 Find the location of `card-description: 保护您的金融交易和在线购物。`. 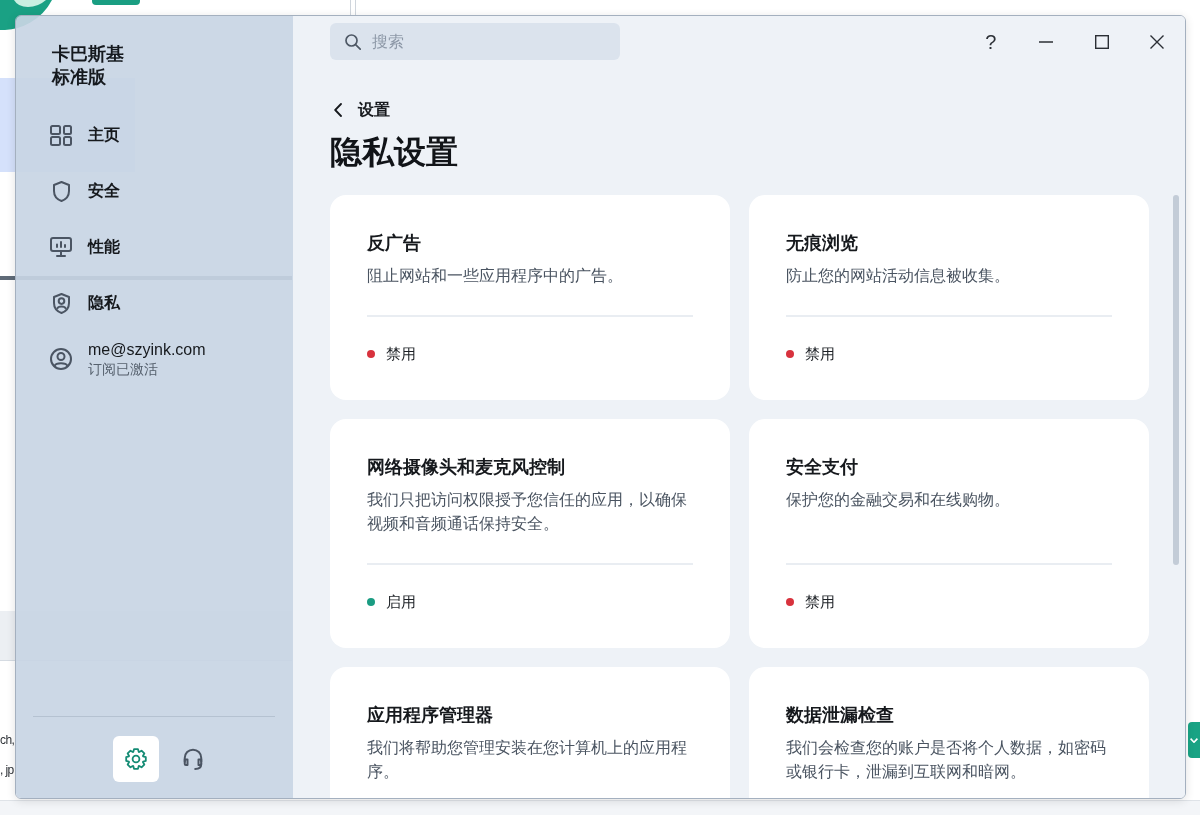

card-description: 保护您的金融交易和在线购物。 is located at coordinates (898, 500).